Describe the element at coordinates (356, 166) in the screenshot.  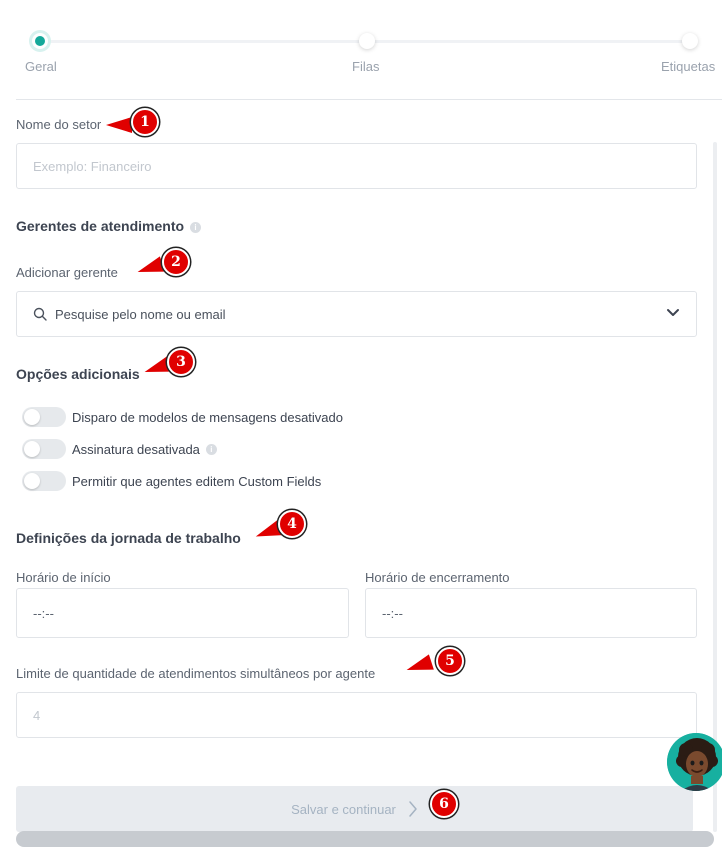
I see `sector-name-input: Exemplo: Financeiro` at that location.